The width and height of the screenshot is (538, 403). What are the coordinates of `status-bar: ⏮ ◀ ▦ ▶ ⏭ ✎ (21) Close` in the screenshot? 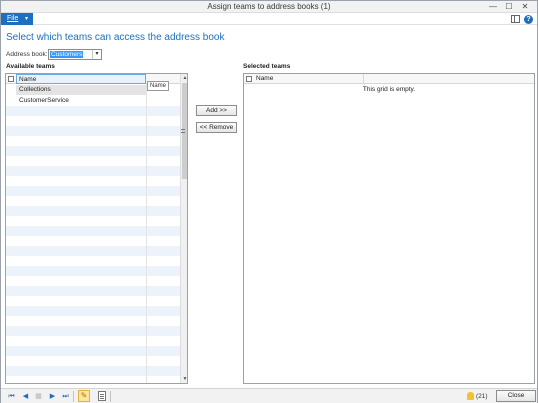 It's located at (269, 395).